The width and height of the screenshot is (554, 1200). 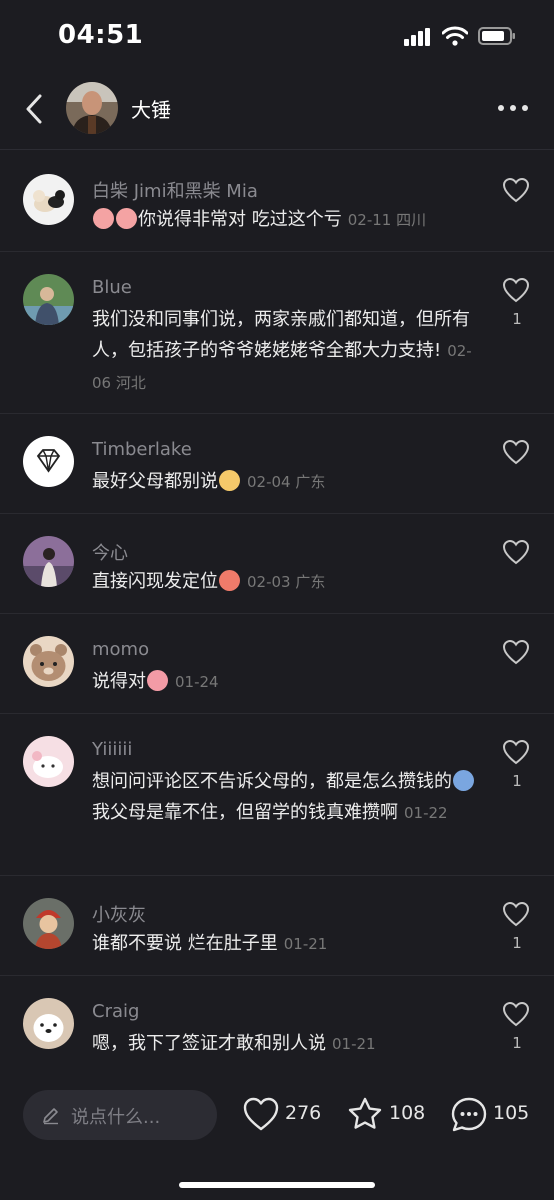 What do you see at coordinates (110, 552) in the screenshot?
I see `comment-username: 今心` at bounding box center [110, 552].